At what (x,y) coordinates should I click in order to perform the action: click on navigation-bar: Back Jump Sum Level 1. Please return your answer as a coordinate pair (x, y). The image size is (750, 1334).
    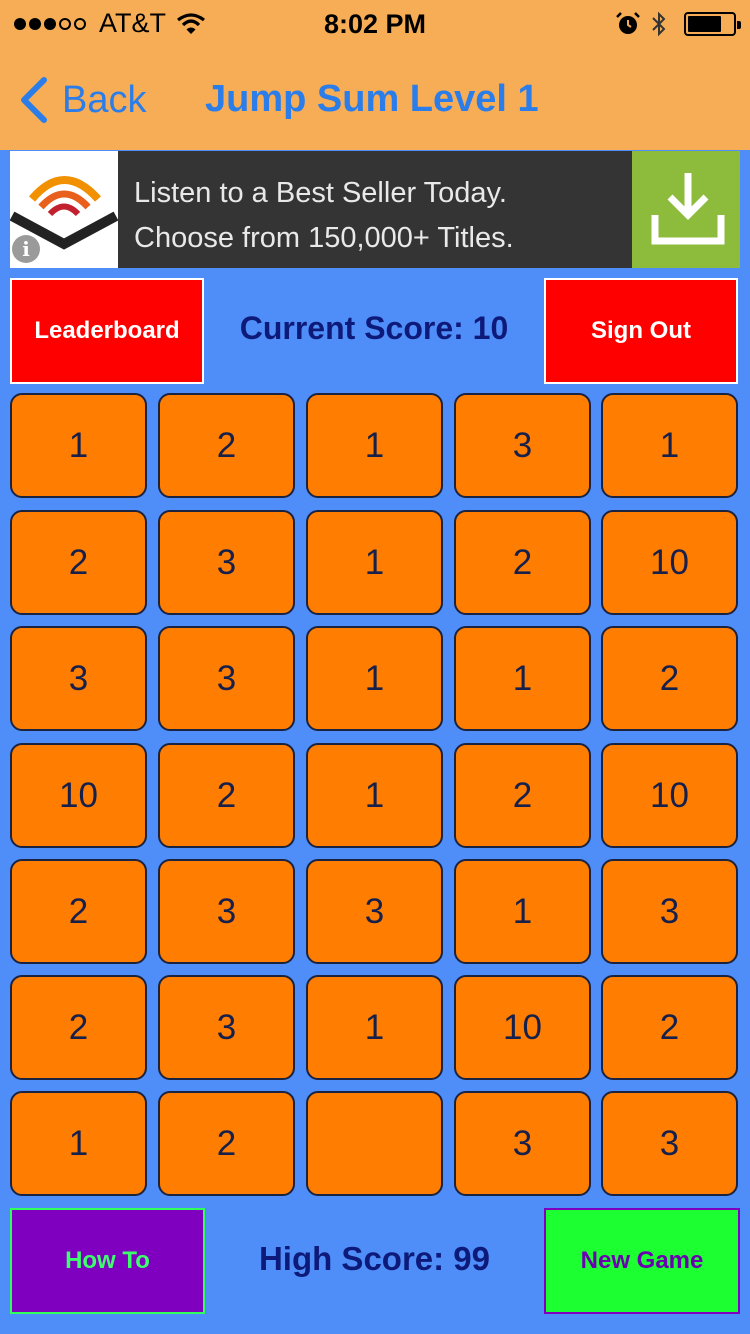
    Looking at the image, I should click on (375, 100).